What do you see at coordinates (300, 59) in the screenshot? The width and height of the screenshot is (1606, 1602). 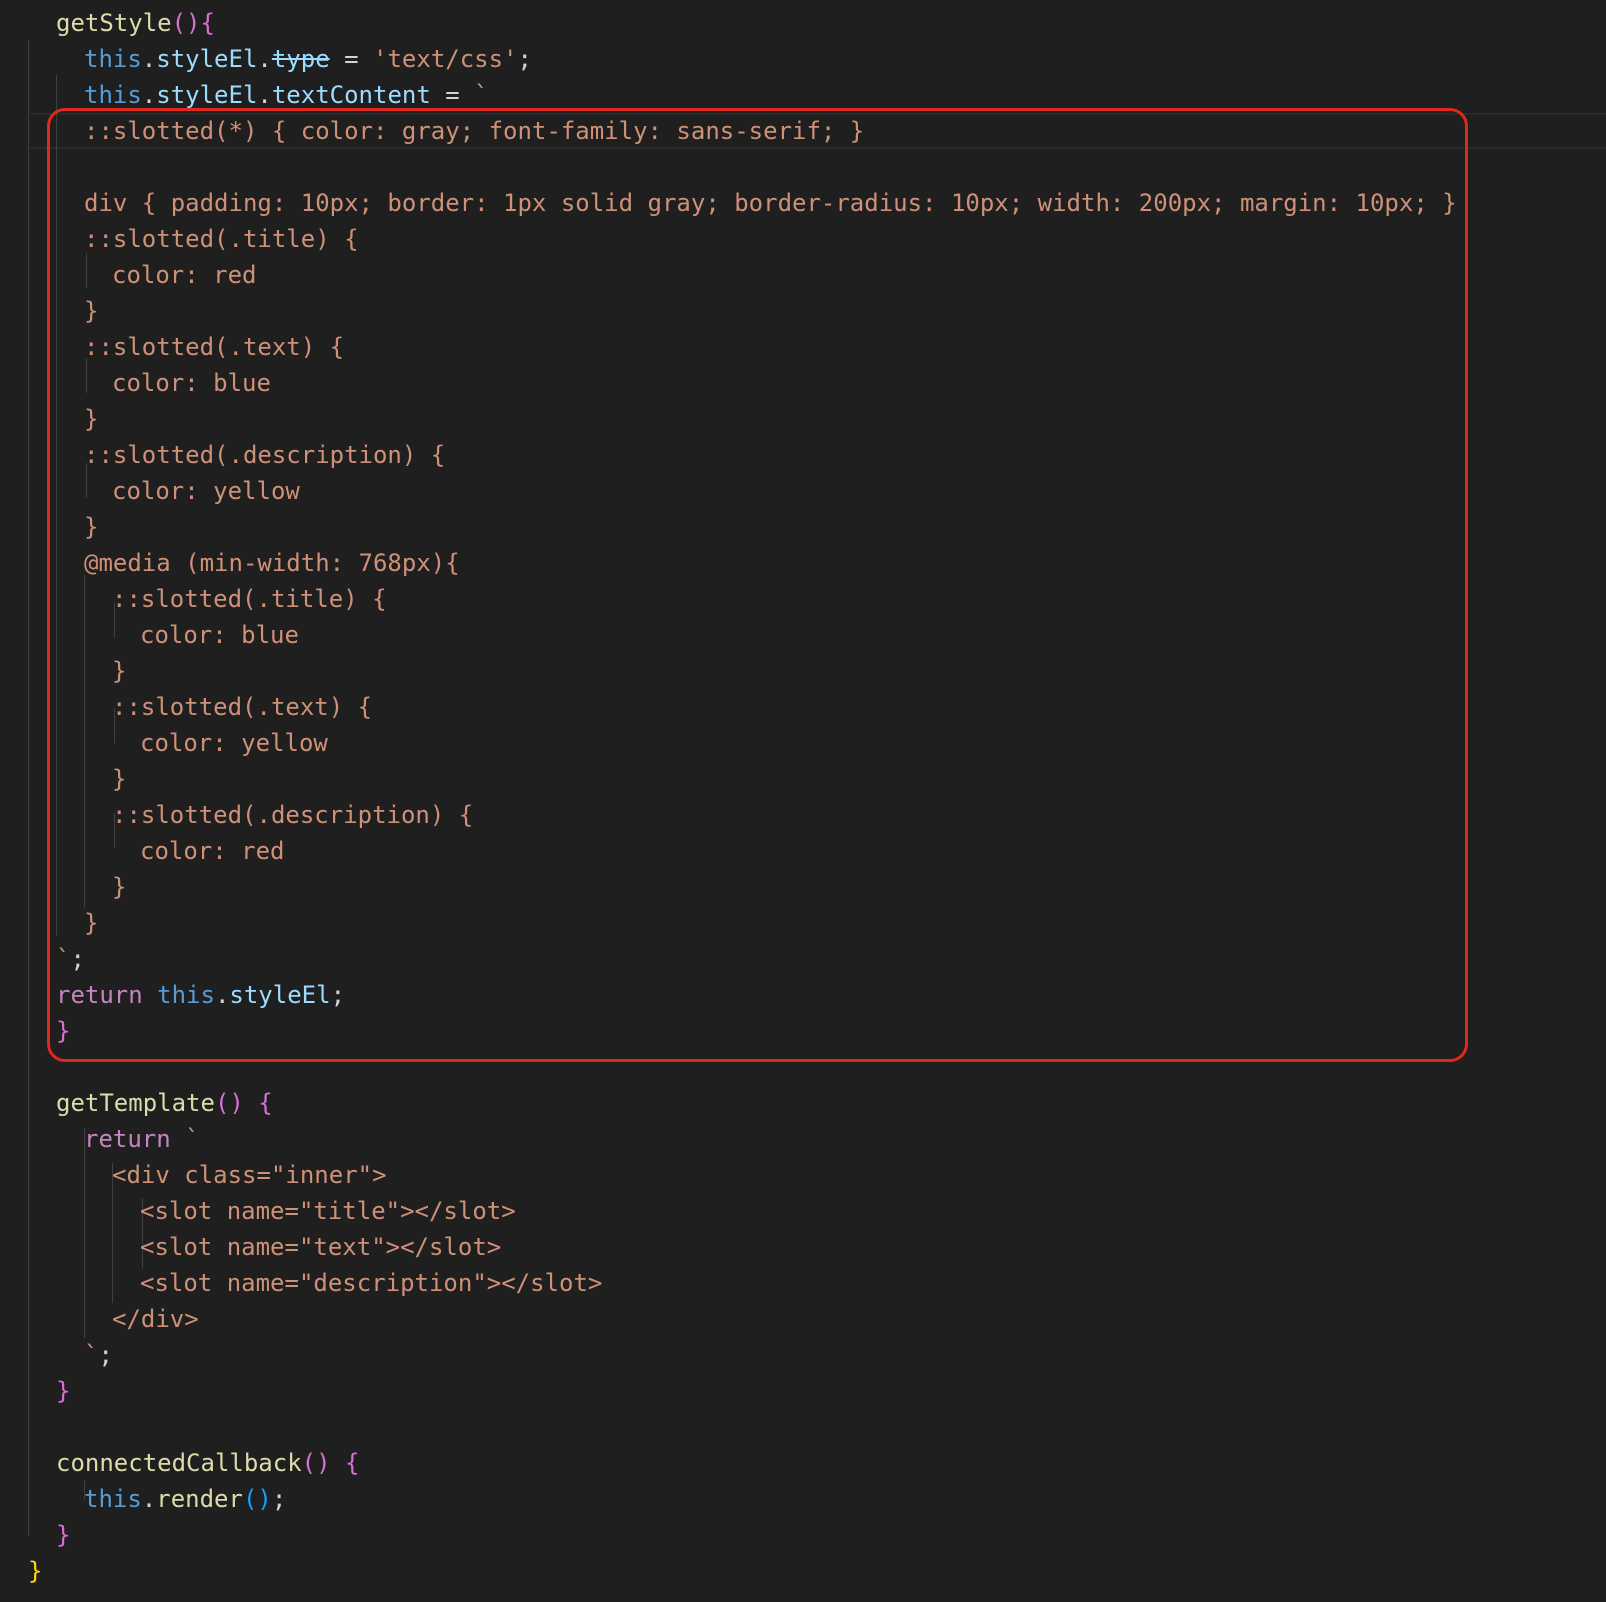 I see `code-token: type` at bounding box center [300, 59].